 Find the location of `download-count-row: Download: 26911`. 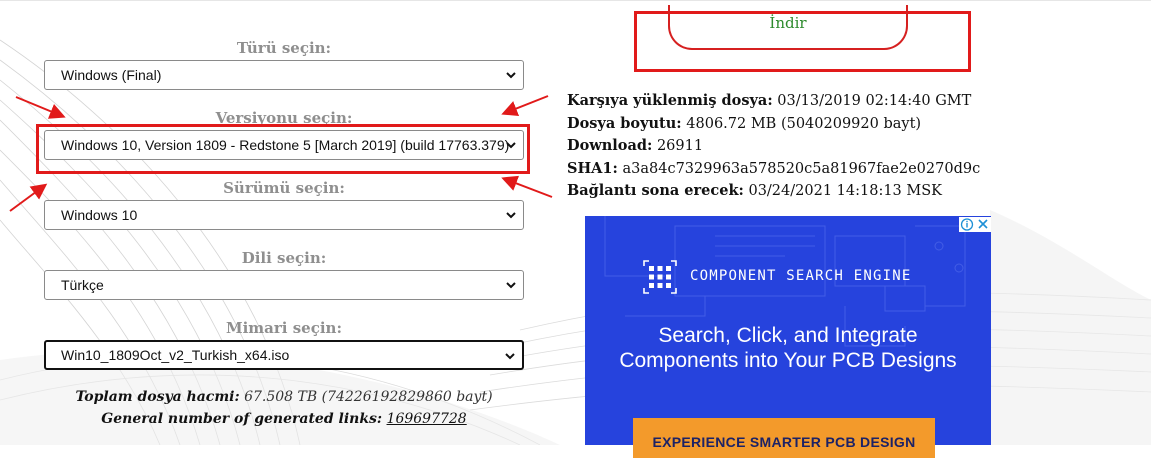

download-count-row: Download: 26911 is located at coordinates (773, 146).